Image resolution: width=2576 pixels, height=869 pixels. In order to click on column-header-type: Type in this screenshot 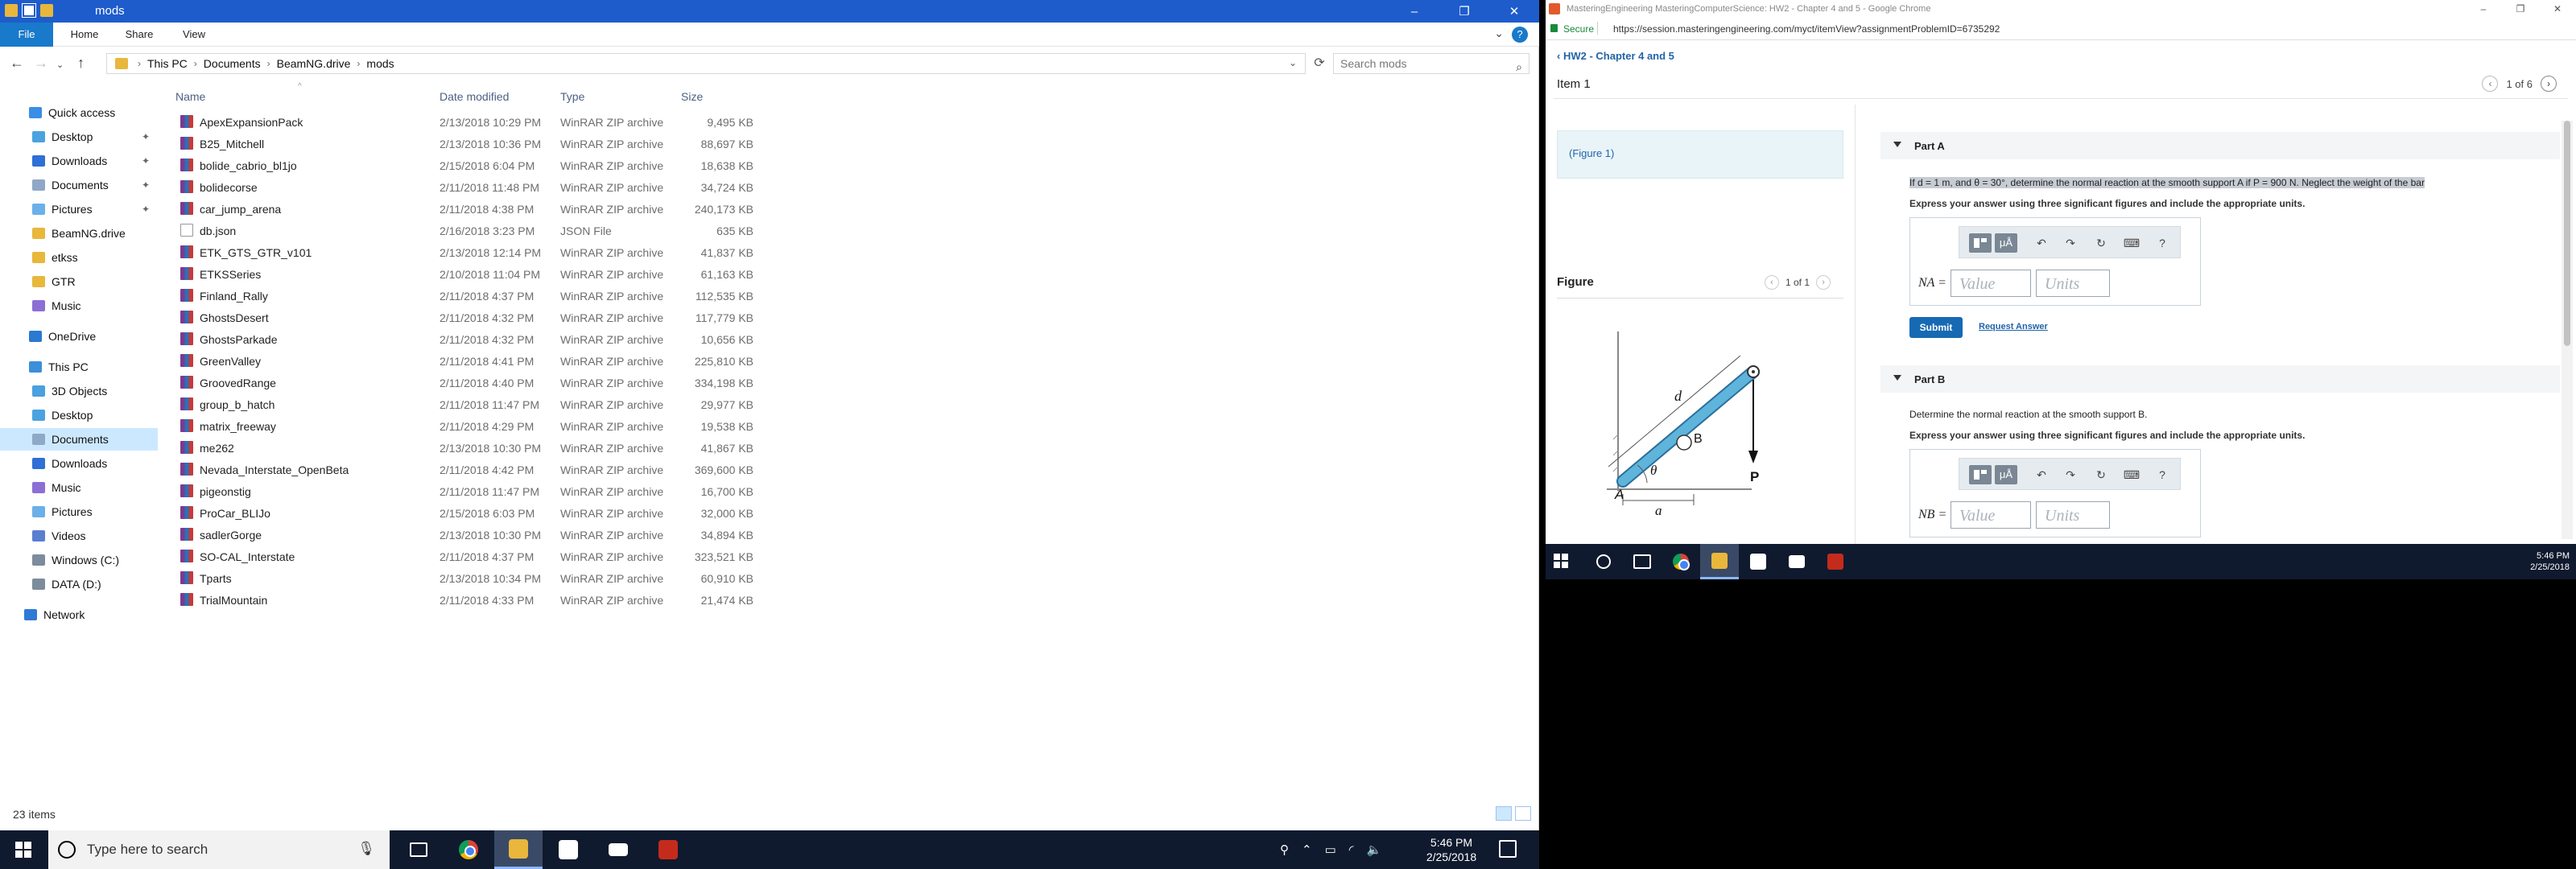, I will do `click(572, 96)`.